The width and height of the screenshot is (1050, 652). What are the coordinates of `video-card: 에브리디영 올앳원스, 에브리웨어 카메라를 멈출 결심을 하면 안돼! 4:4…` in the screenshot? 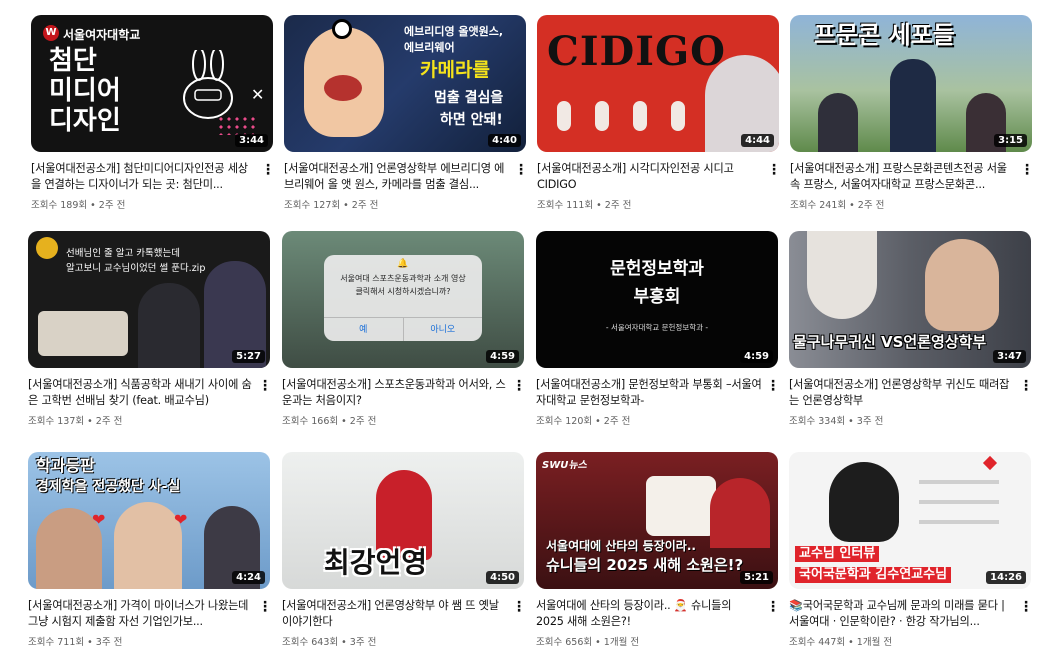 It's located at (406, 113).